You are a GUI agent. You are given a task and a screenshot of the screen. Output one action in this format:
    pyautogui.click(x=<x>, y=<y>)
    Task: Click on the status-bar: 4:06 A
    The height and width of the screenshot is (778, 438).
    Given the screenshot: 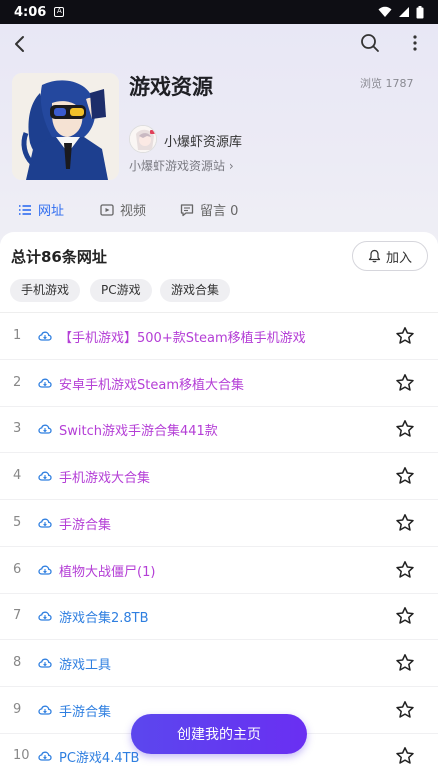 What is the action you would take?
    pyautogui.click(x=219, y=12)
    